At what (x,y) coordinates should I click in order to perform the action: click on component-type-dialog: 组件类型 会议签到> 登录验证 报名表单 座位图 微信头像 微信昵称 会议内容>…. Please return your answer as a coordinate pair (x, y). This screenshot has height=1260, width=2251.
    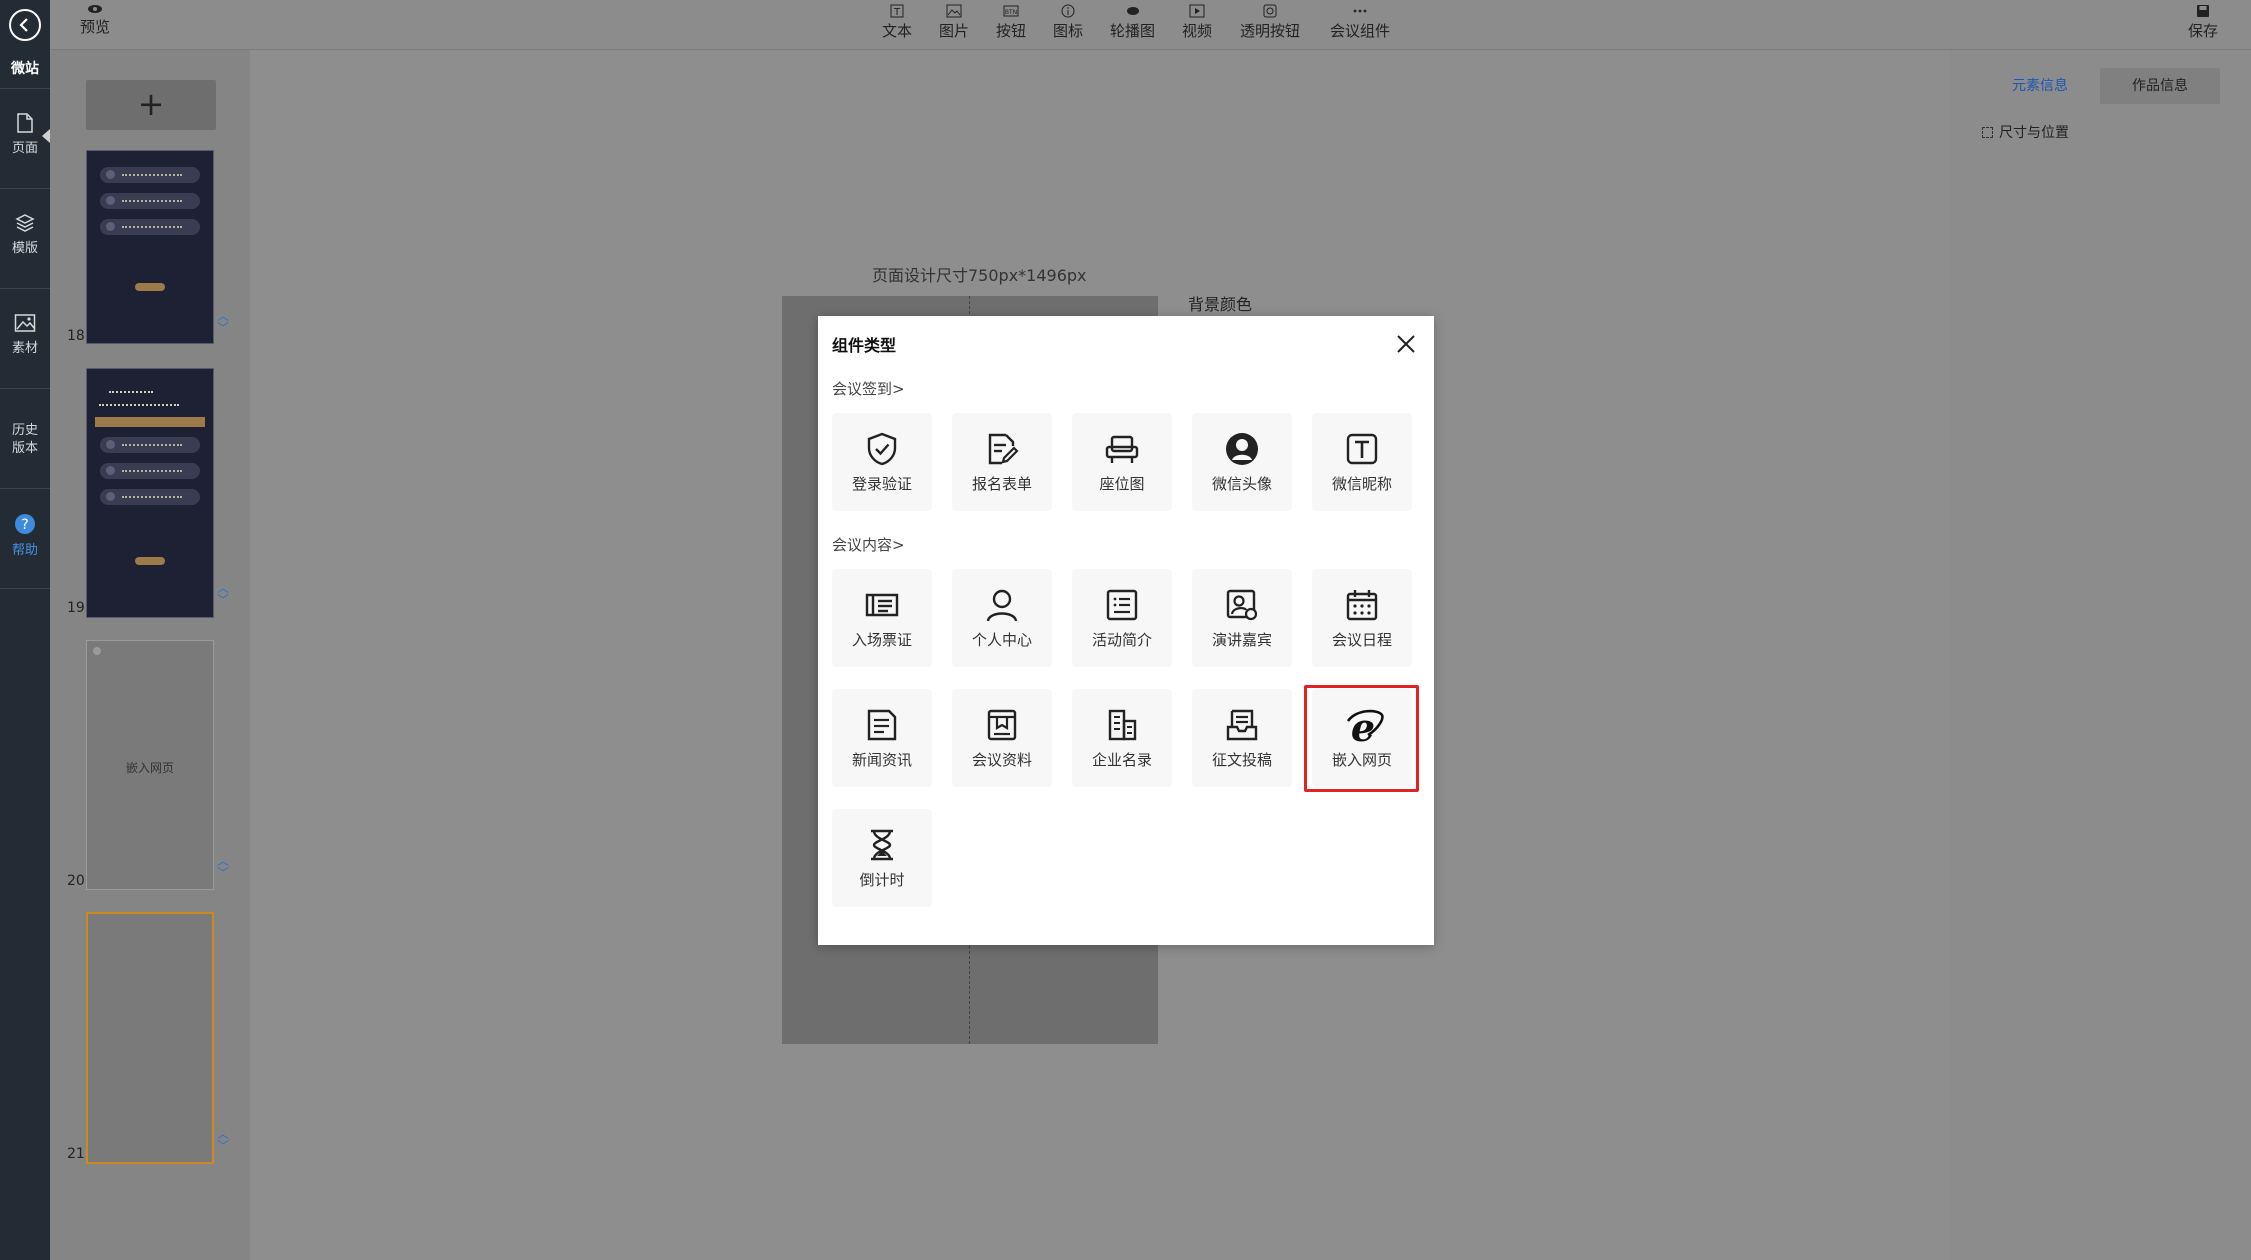
    Looking at the image, I should click on (1126, 630).